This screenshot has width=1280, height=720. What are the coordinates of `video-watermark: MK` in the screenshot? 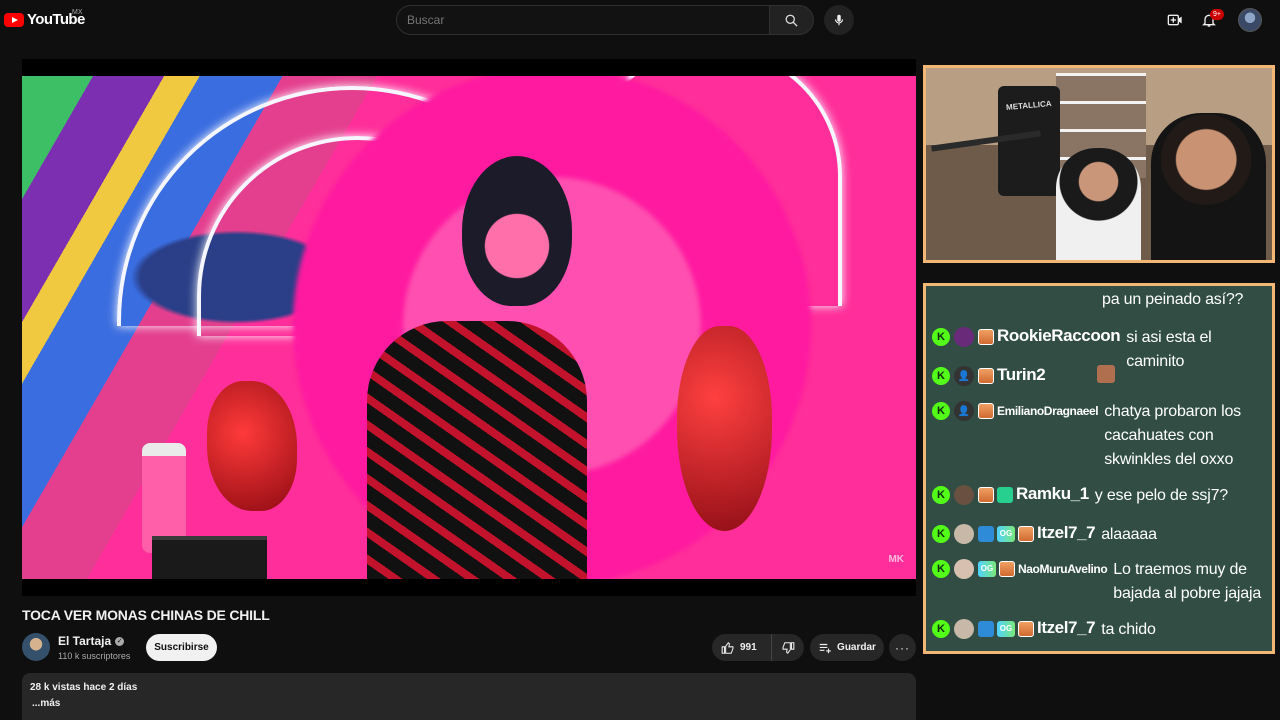 It's located at (896, 559).